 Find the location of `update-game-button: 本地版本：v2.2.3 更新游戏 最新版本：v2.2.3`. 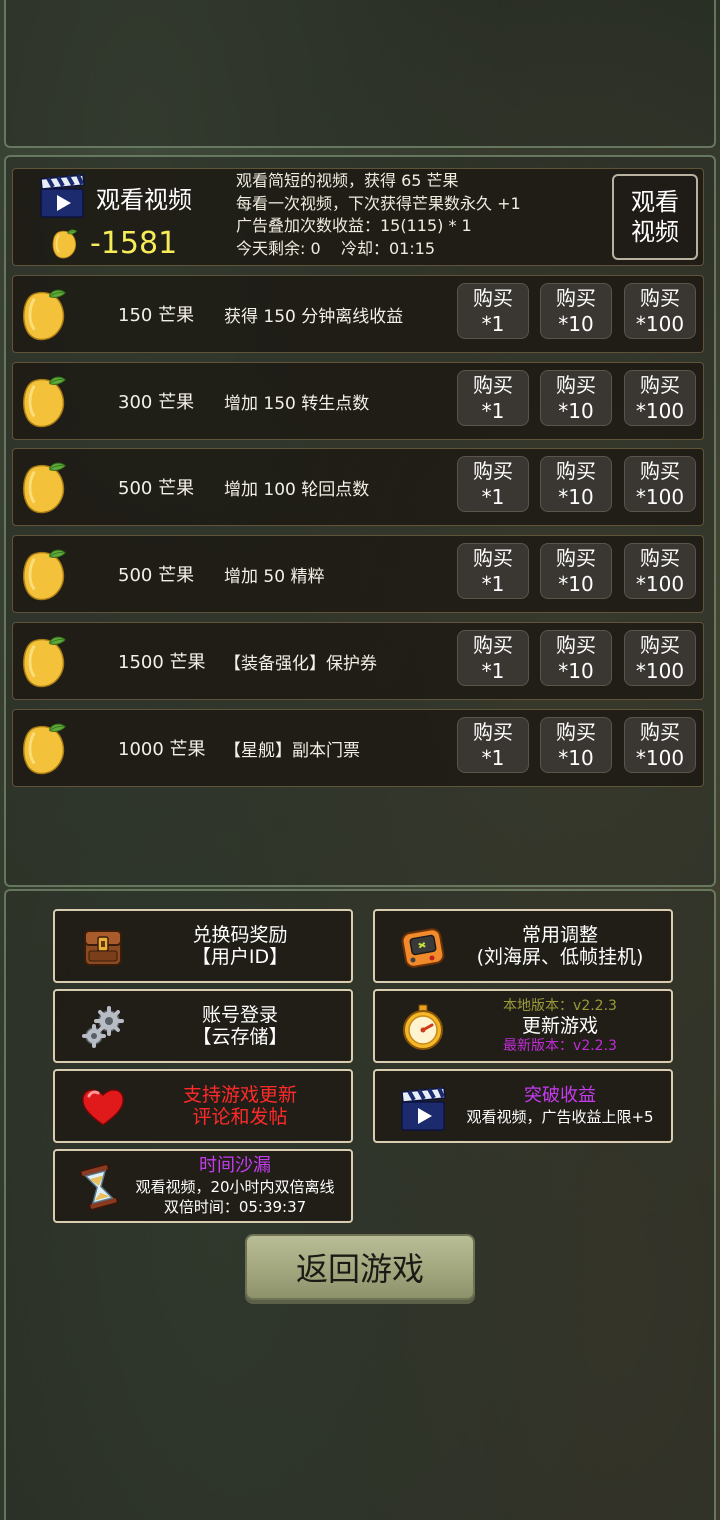

update-game-button: 本地版本：v2.2.3 更新游戏 最新版本：v2.2.3 is located at coordinates (523, 1026).